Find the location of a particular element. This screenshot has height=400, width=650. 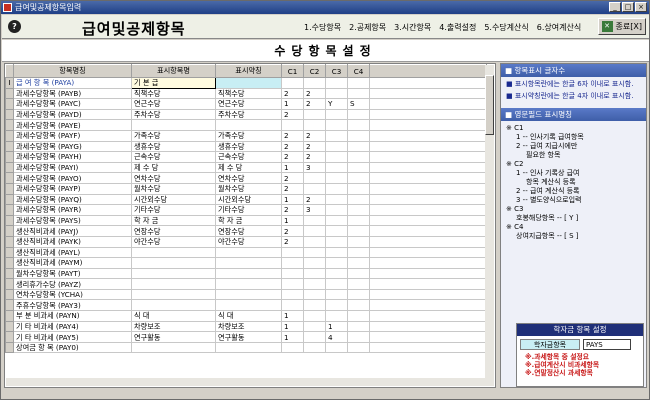

table-row: 과세수당항목 (PAYP) 월차수당 월차수당 2 is located at coordinates (246, 188).